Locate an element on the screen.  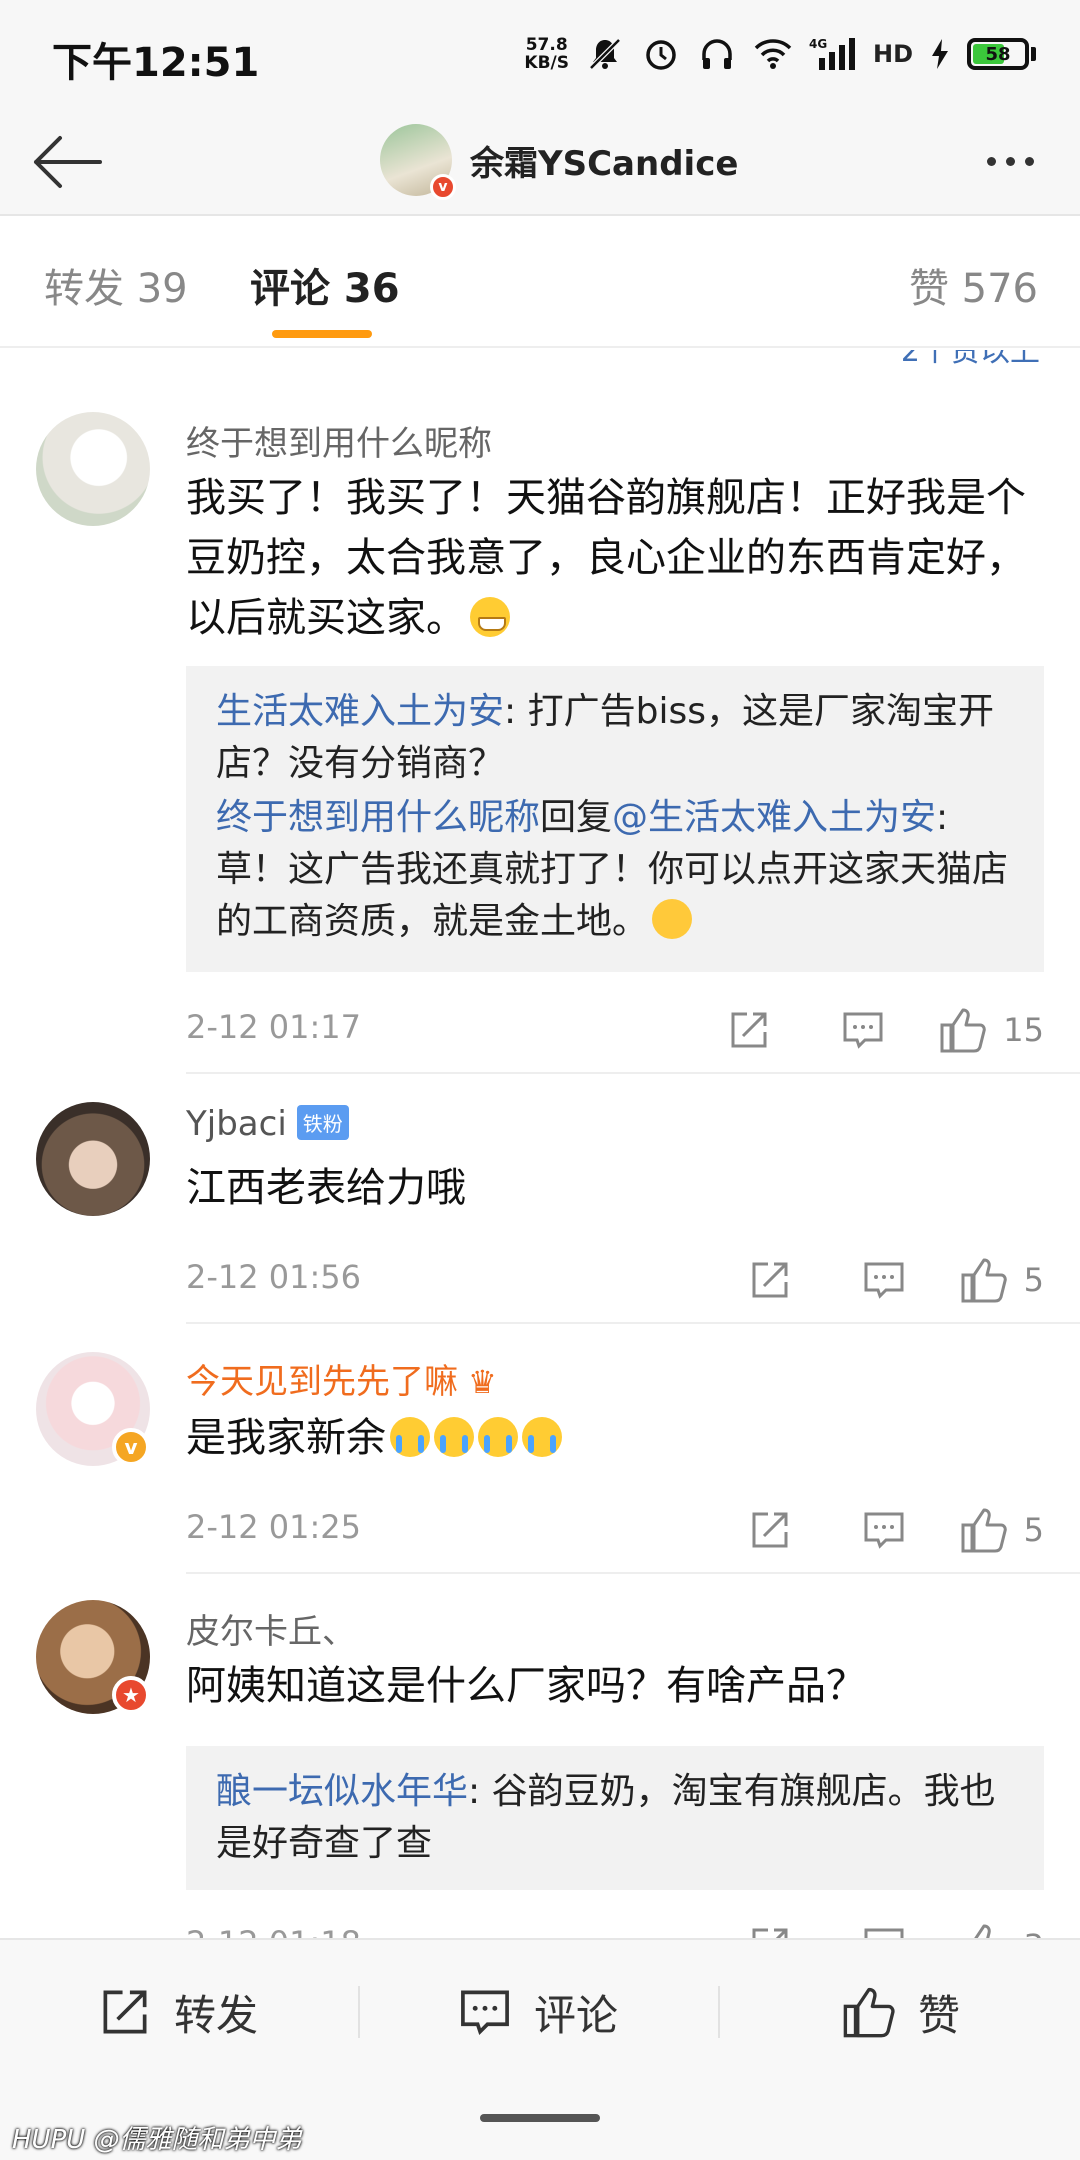
tab-bar: 转发 39 评论 36 赞 576 is located at coordinates (540, 282).